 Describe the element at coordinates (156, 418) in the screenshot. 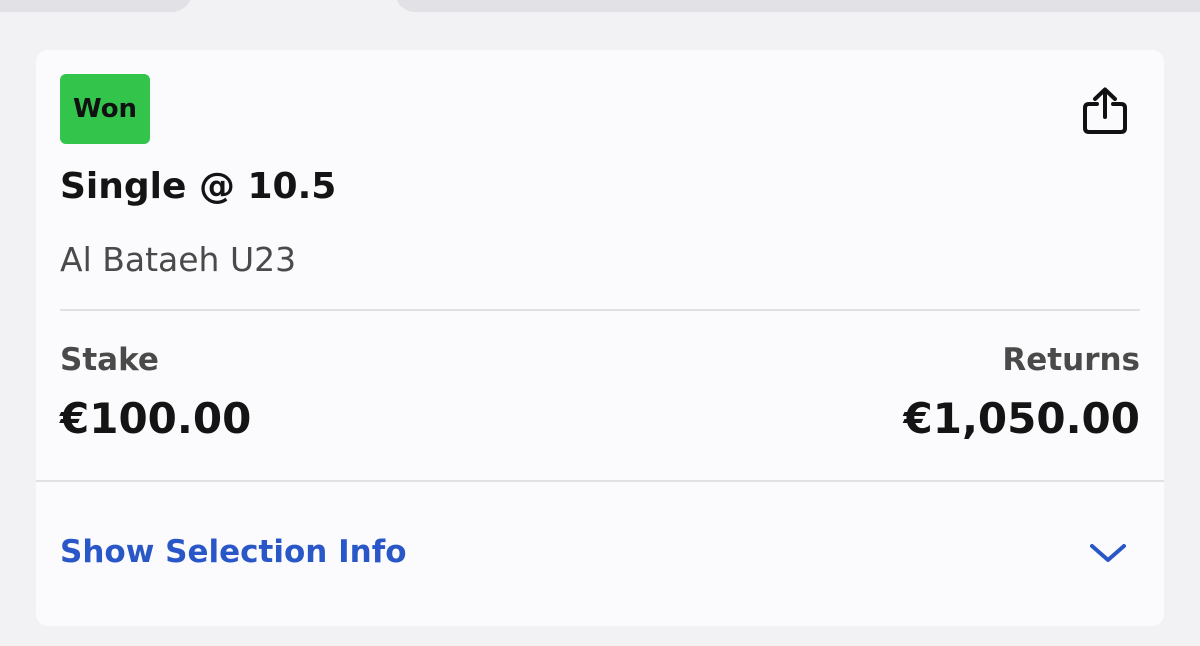

I see `stake-value: €100.00` at that location.